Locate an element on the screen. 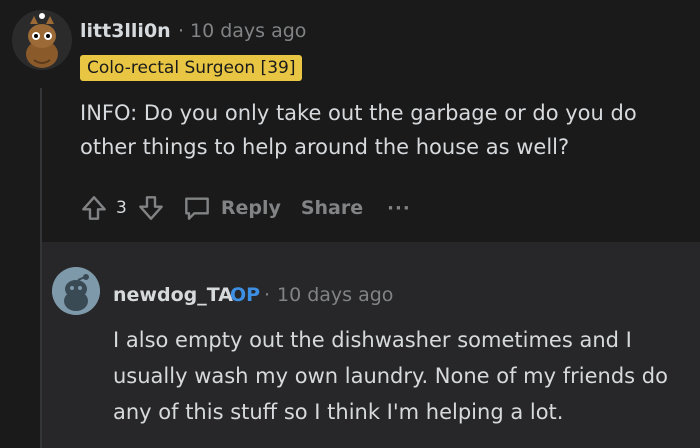  reply-avatar is located at coordinates (76, 291).